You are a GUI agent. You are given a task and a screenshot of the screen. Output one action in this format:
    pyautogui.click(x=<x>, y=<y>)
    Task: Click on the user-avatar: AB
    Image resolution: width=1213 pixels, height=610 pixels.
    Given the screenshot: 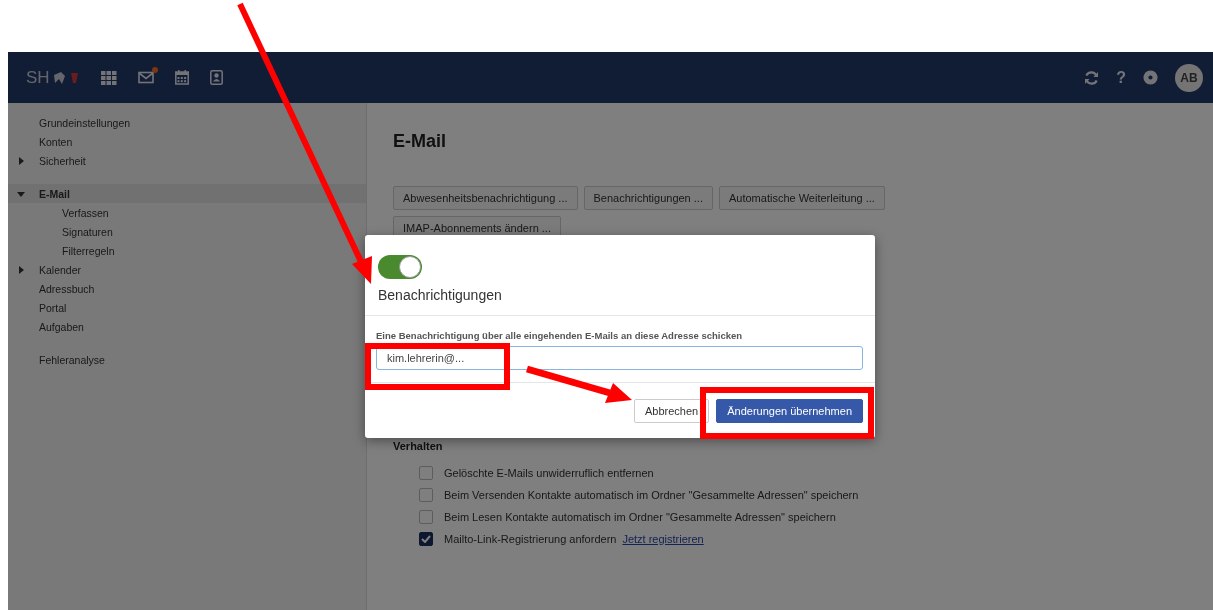 What is the action you would take?
    pyautogui.click(x=1189, y=77)
    